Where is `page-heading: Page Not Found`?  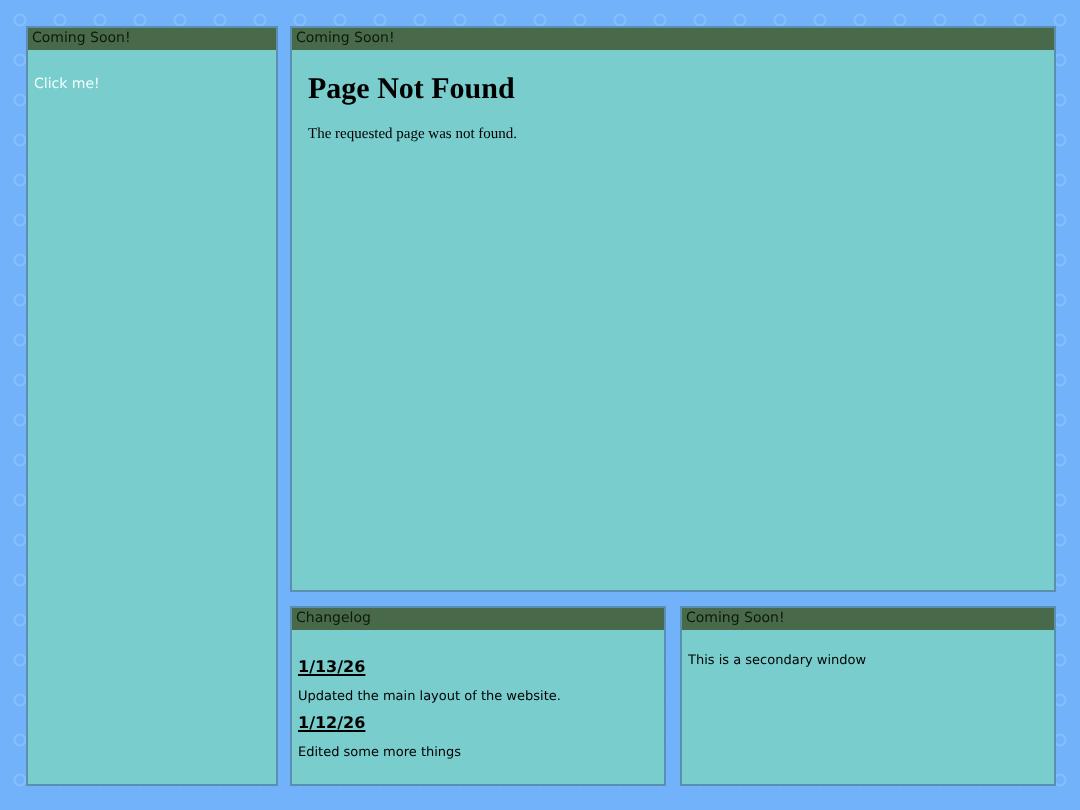 page-heading: Page Not Found is located at coordinates (412, 91).